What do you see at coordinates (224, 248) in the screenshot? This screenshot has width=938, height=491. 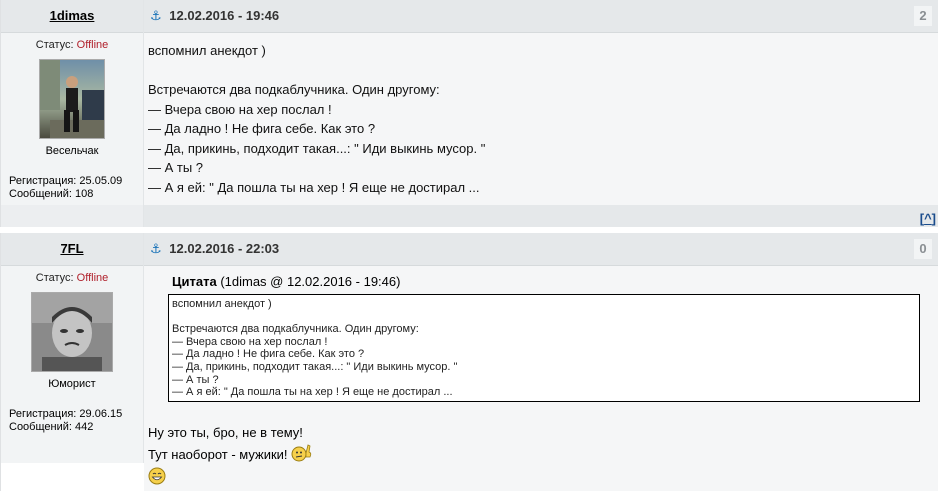 I see `post-datetime: 12.02.2016 - 22:03` at bounding box center [224, 248].